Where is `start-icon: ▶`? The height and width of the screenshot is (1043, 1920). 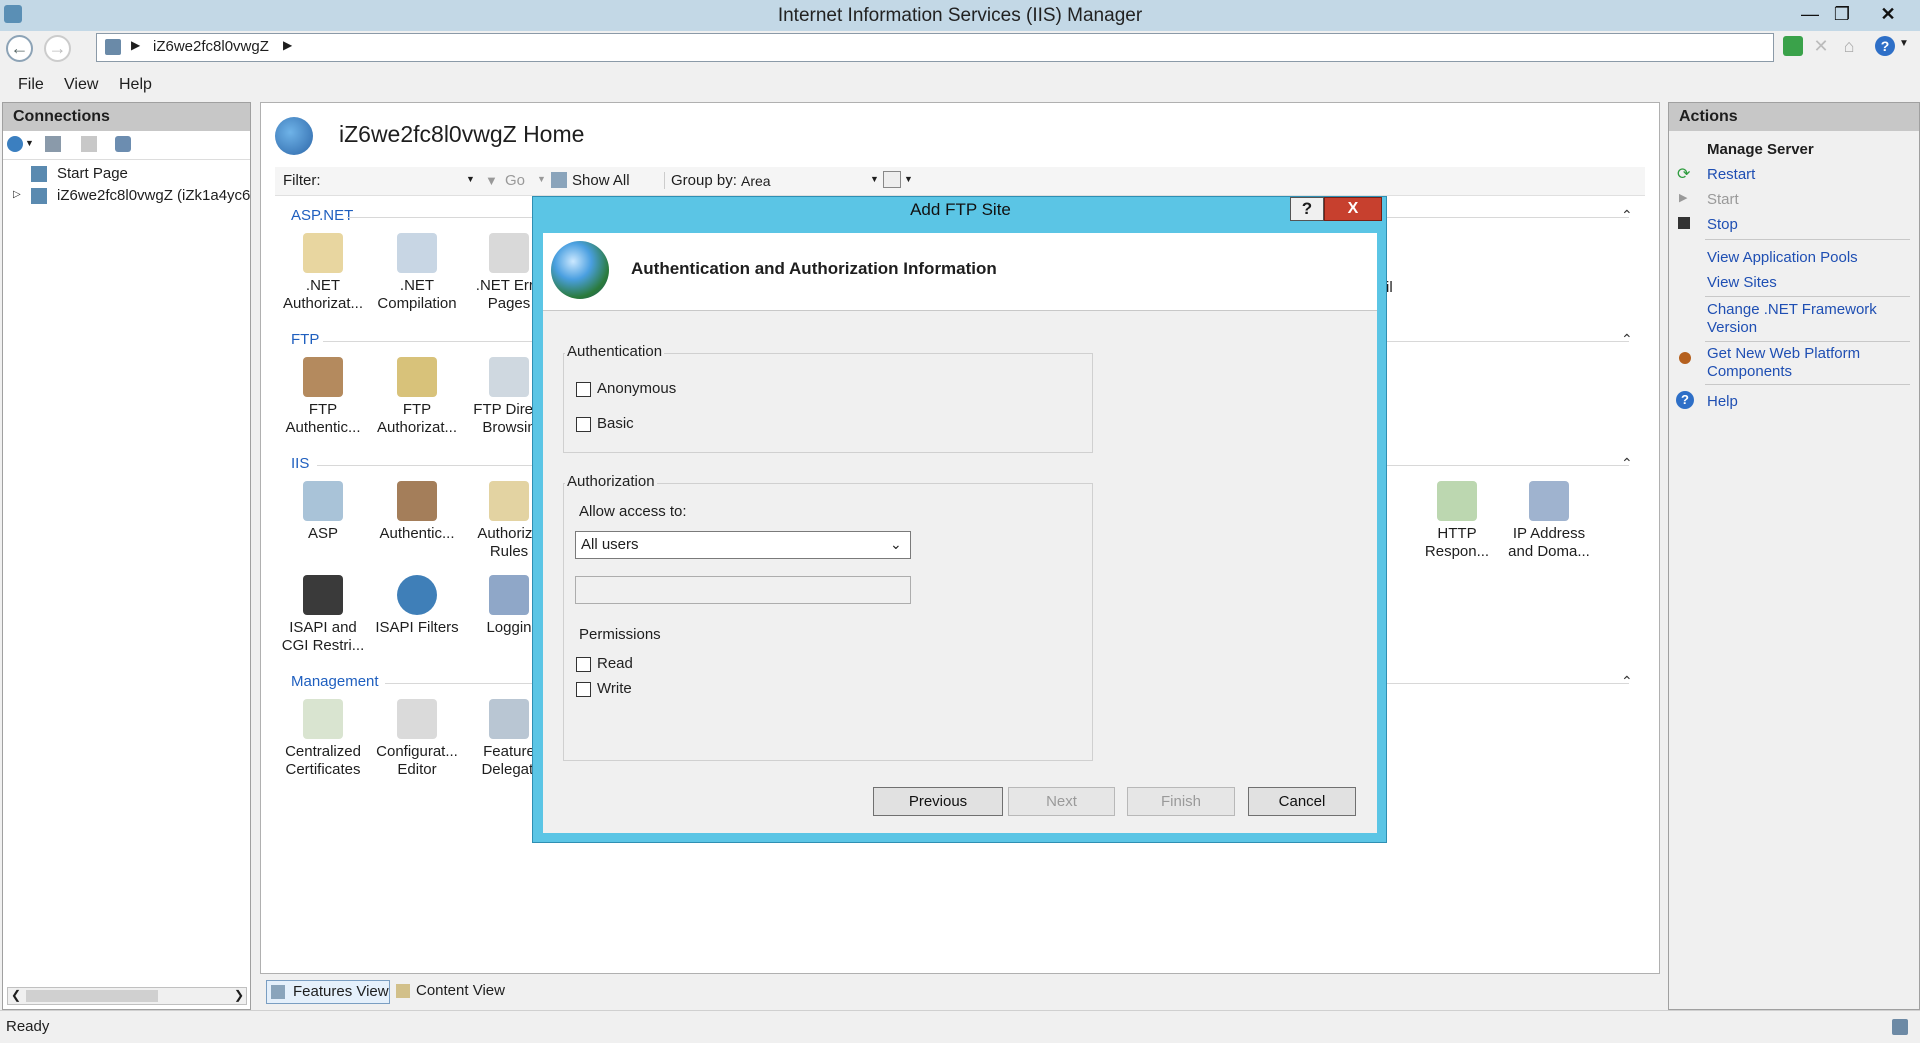
start-icon: ▶ is located at coordinates (1683, 198).